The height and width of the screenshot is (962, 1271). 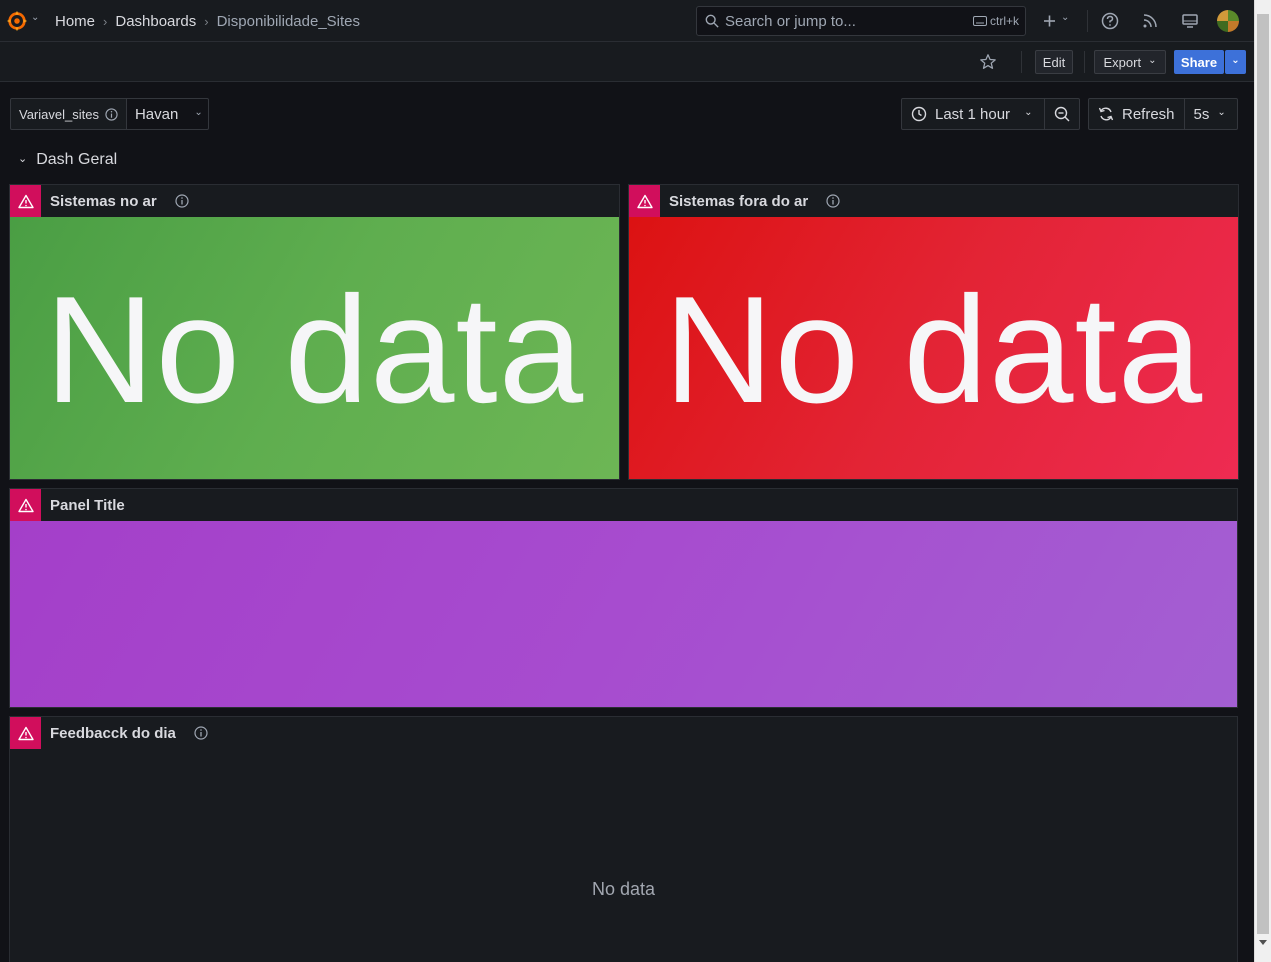 I want to click on share-button: Share, so click(x=1199, y=62).